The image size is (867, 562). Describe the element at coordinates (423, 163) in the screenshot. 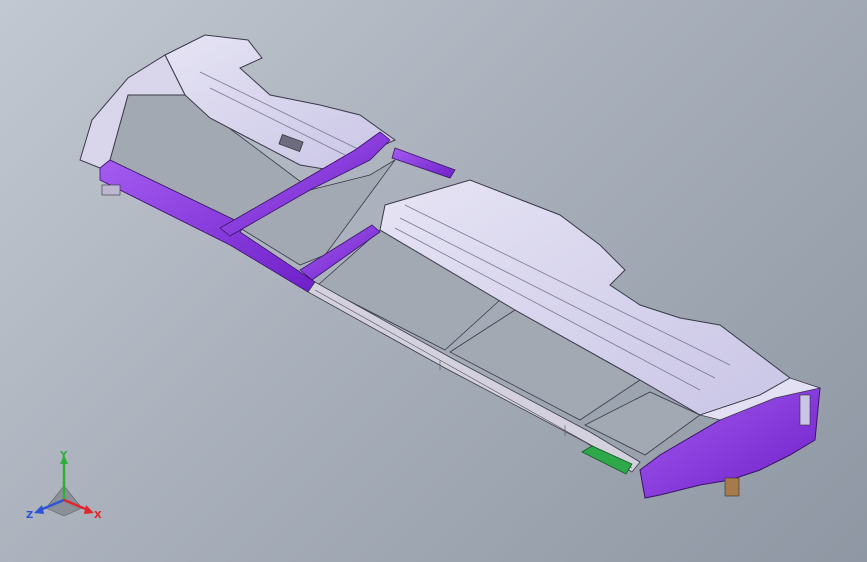

I see `top-rail-purple` at that location.